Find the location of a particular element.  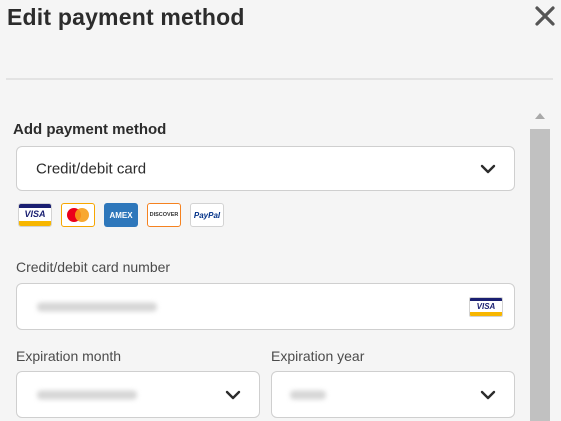

card-number-label: Credit/debit card number is located at coordinates (93, 267).